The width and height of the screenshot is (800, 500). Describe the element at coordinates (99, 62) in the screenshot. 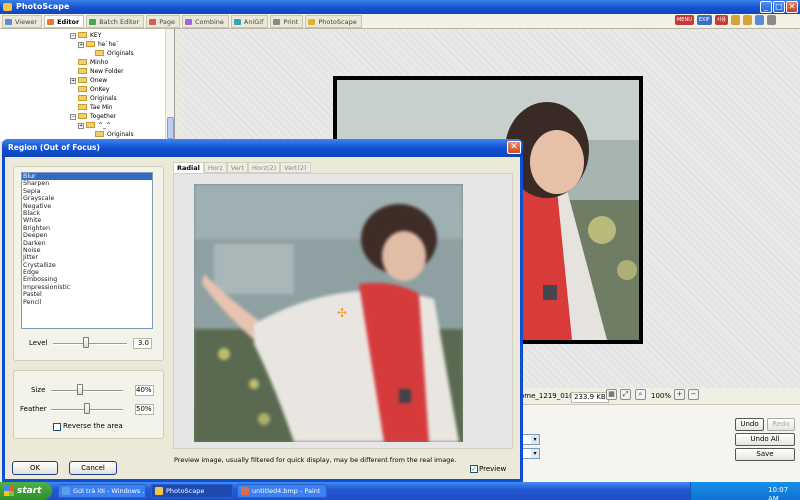

I see `tree-item-label: Minho` at that location.